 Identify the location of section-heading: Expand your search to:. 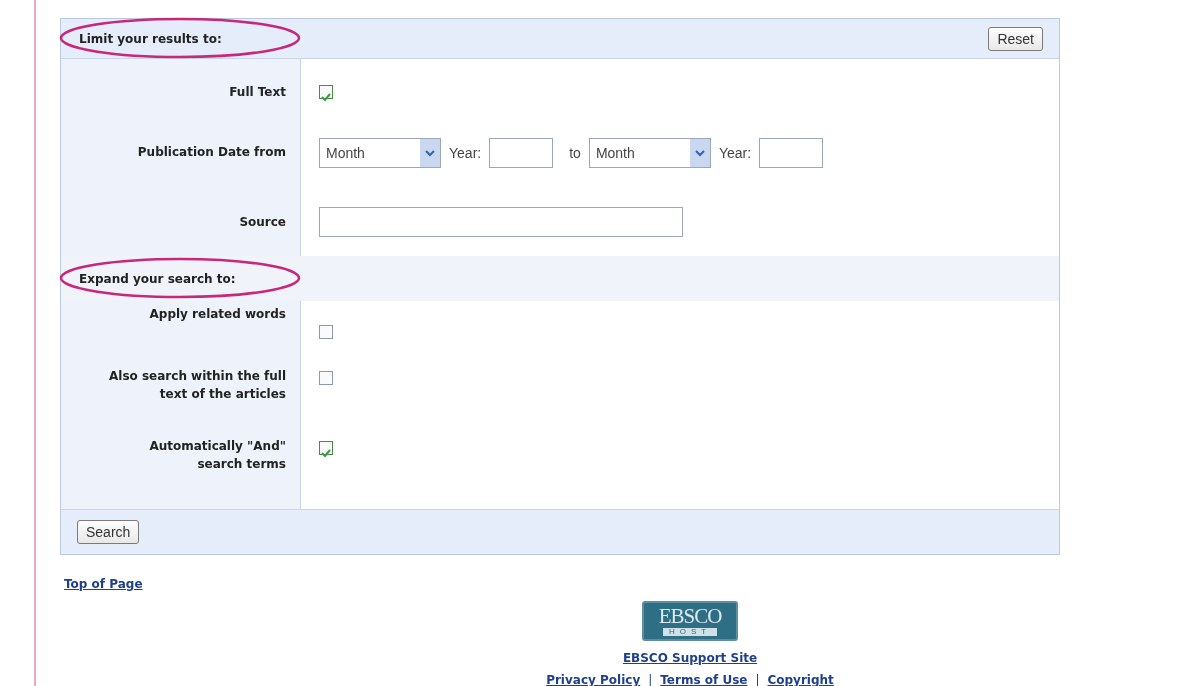
(148, 278).